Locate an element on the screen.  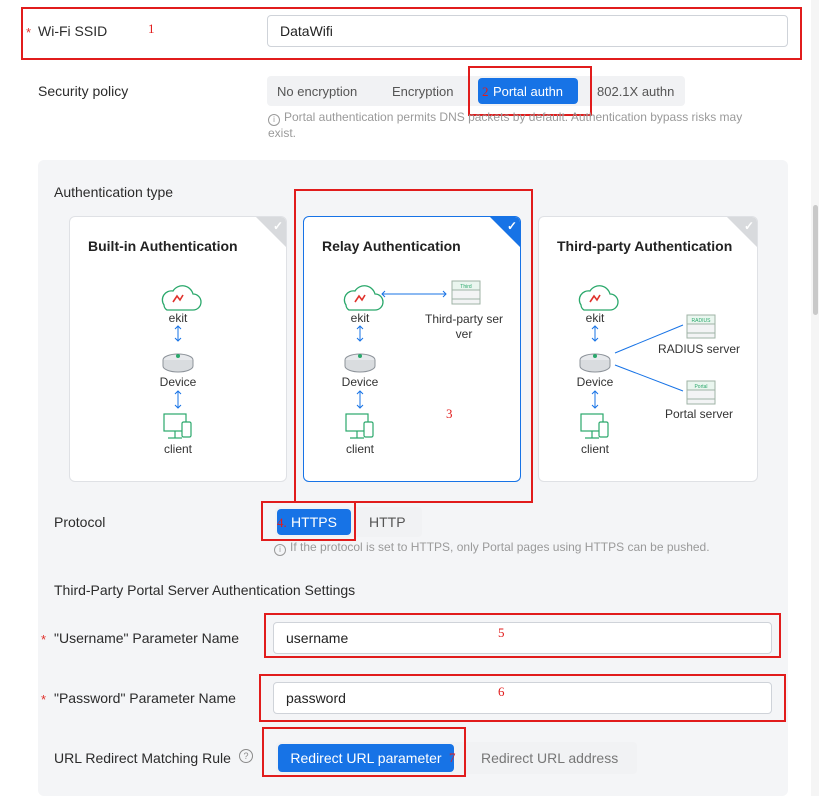
annotation-number-5: 5 is located at coordinates (501, 632).